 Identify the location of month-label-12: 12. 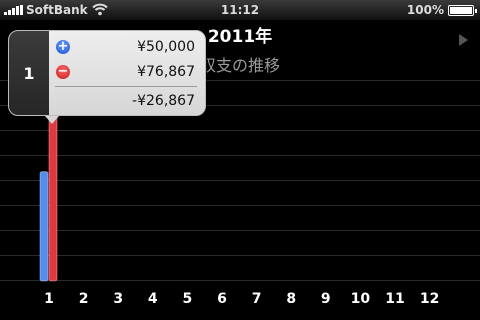
(429, 299).